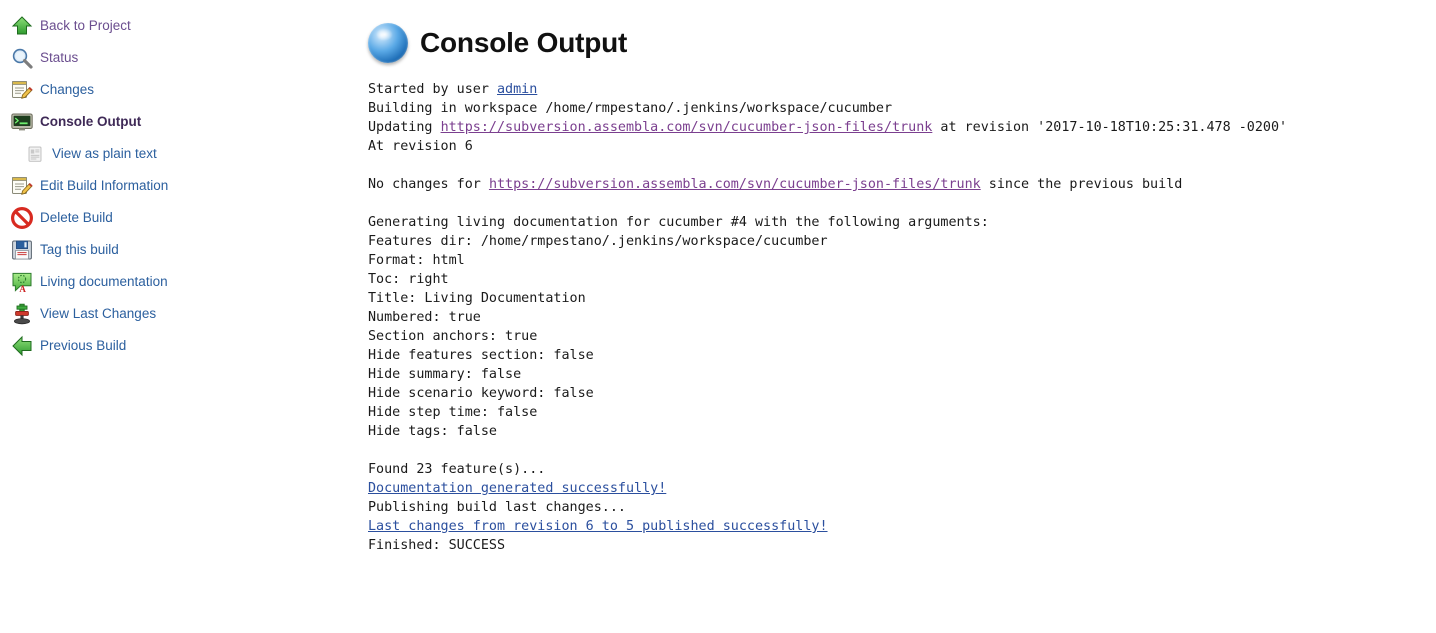 This screenshot has height=633, width=1436. What do you see at coordinates (22, 282) in the screenshot?
I see `speech-bubble-icon: A` at bounding box center [22, 282].